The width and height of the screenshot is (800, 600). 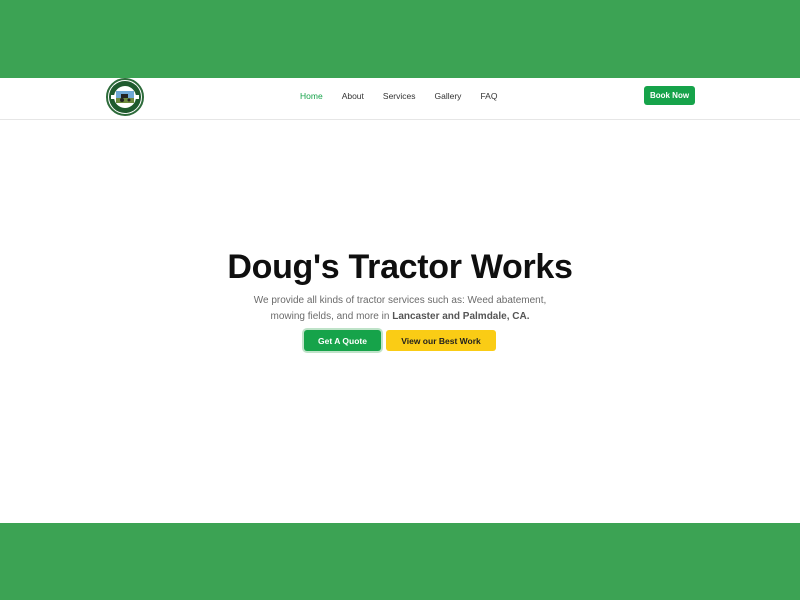 I want to click on nav-about: About, so click(x=353, y=96).